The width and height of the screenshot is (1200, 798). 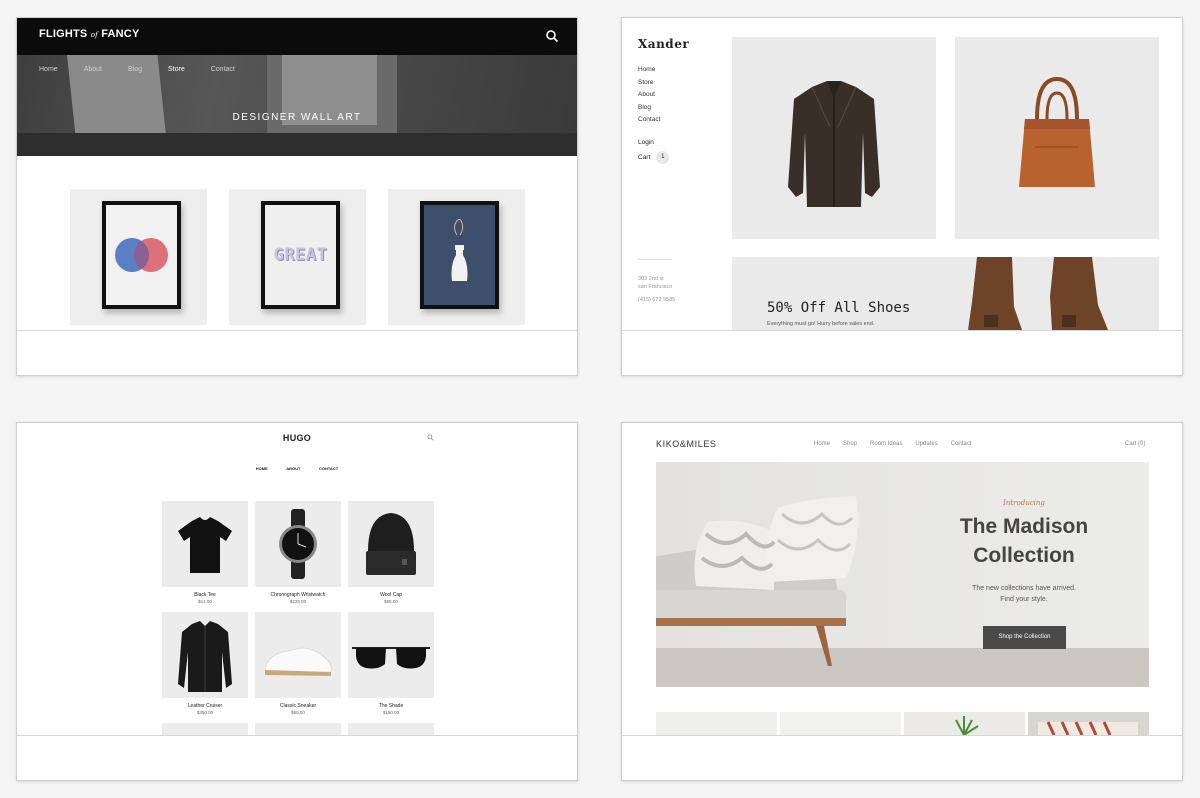 What do you see at coordinates (850, 444) in the screenshot?
I see `nav-item-shop: Shop` at bounding box center [850, 444].